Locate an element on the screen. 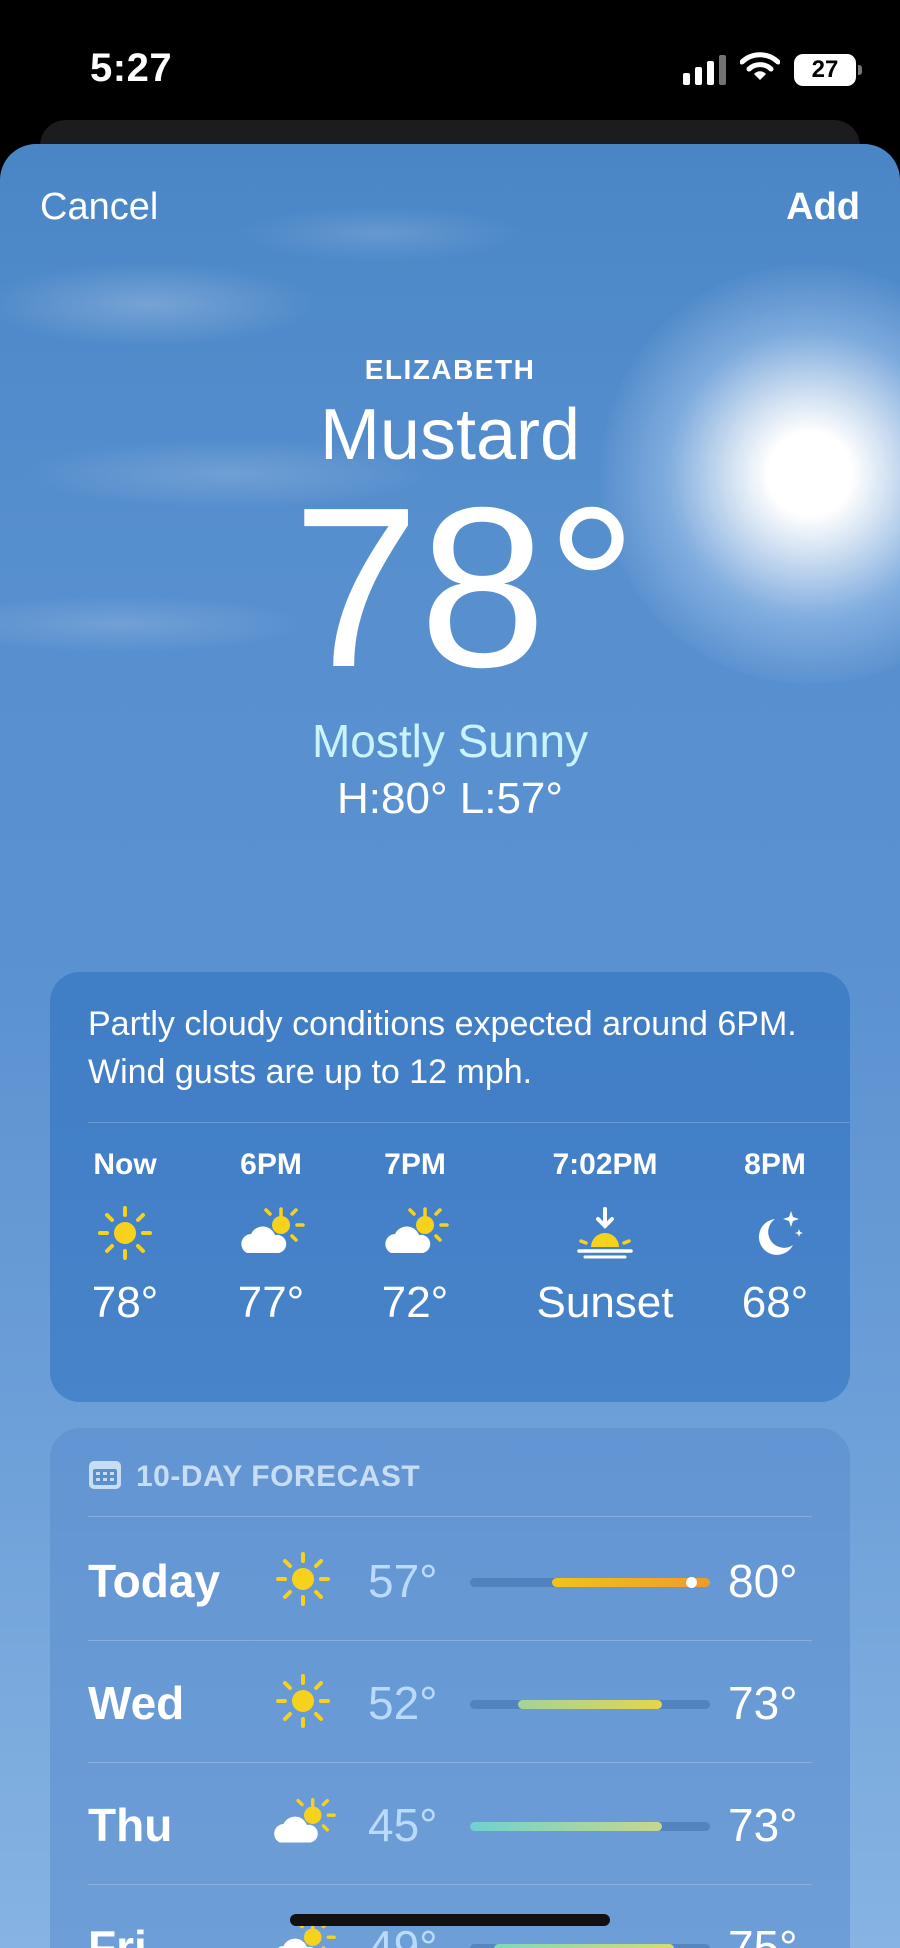 Image resolution: width=900 pixels, height=1948 pixels. forecast-title: 10-DAY FORECAST is located at coordinates (278, 1476).